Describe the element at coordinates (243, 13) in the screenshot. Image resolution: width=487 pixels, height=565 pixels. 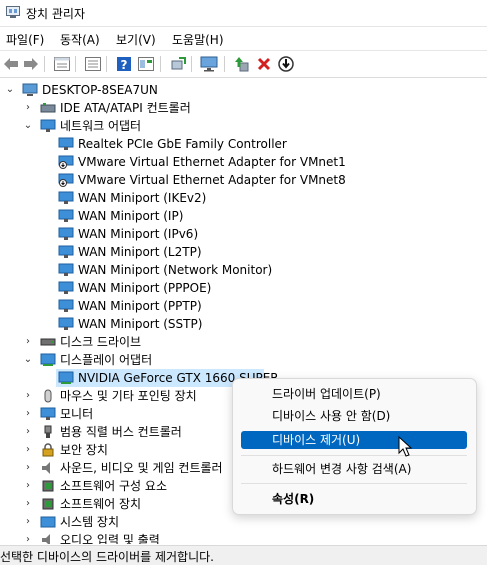
I see `title-bar: 장치 관리자` at that location.